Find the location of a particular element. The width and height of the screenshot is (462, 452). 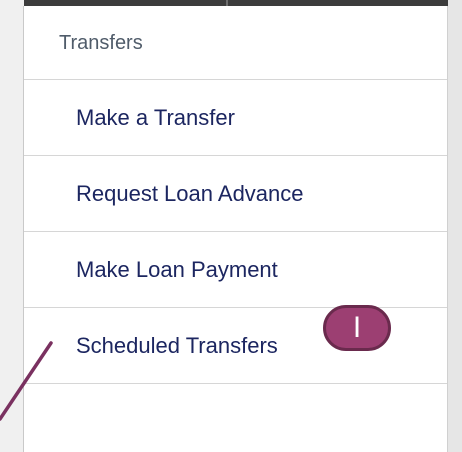

callout-marker-text: I is located at coordinates (357, 327).